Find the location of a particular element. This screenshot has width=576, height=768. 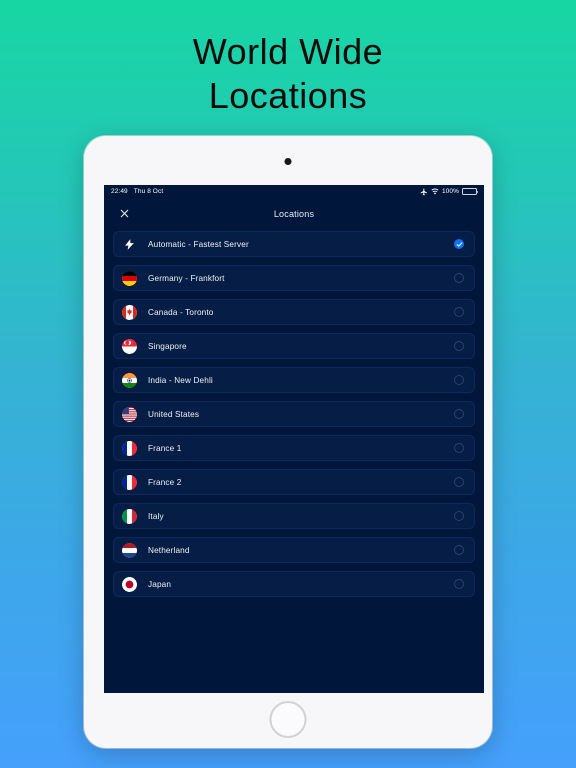

location-label: Canada - Toronto is located at coordinates (181, 312).